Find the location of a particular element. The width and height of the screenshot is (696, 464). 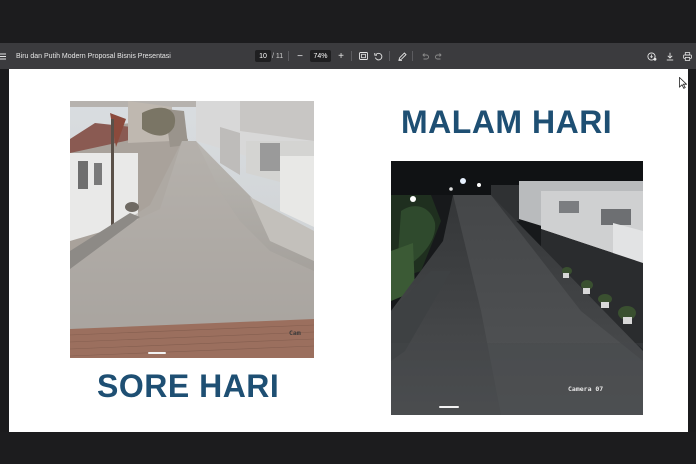

undo-icon is located at coordinates (425, 56).